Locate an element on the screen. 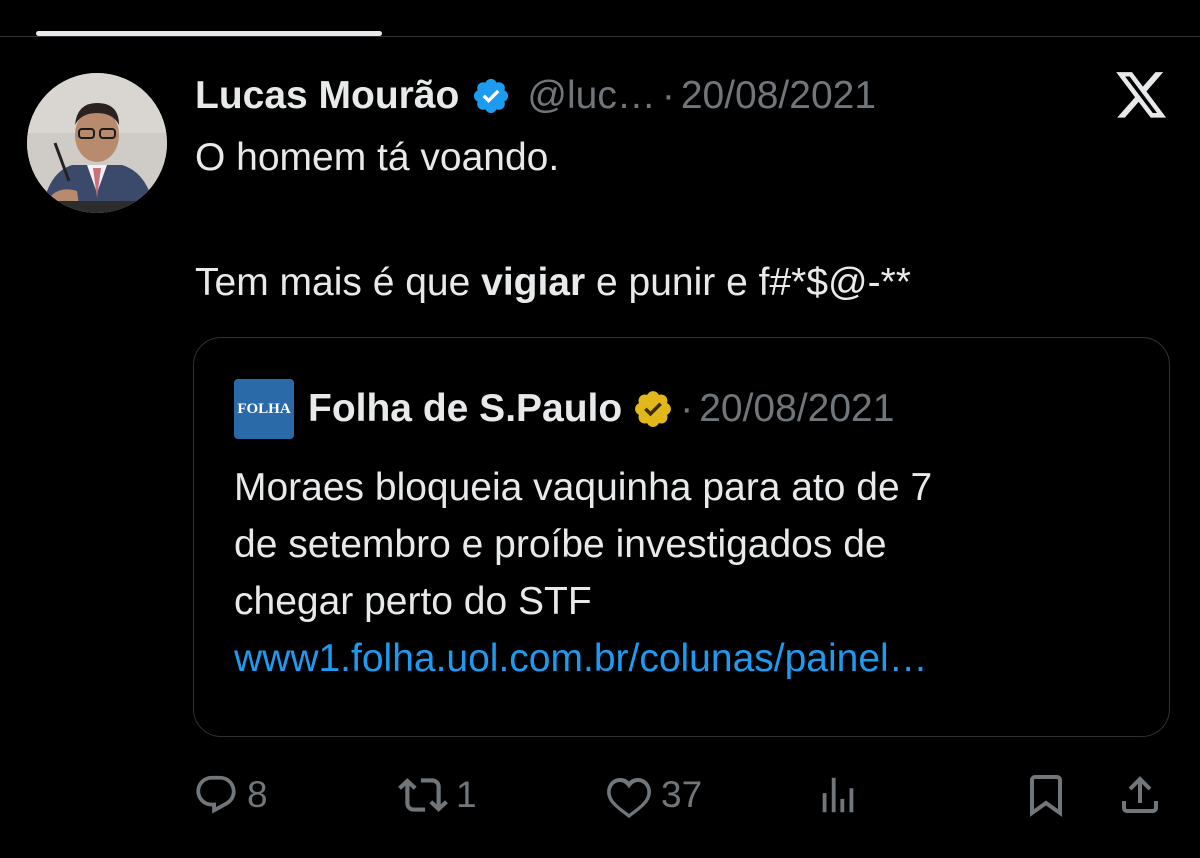  reply-icon is located at coordinates (216, 795).